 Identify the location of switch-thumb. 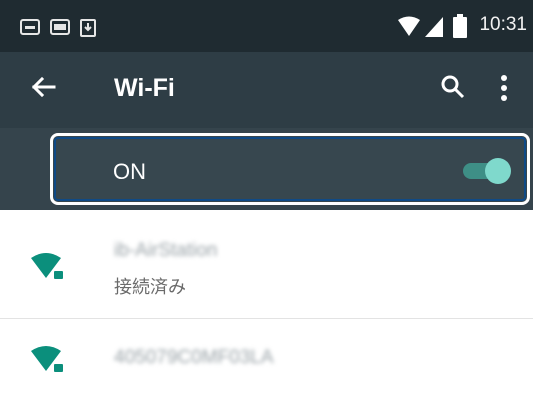
(498, 171).